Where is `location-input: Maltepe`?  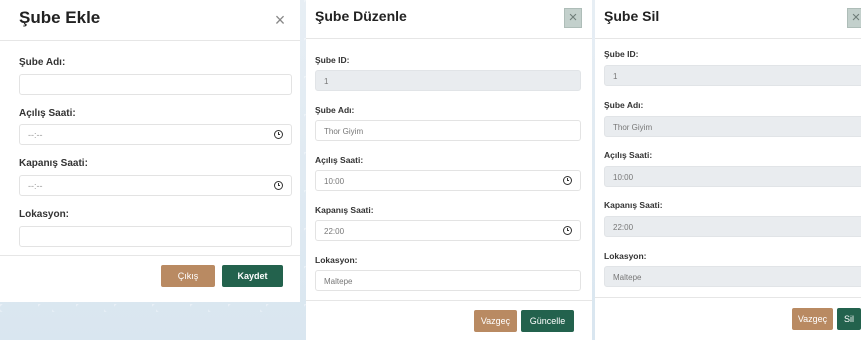 location-input: Maltepe is located at coordinates (448, 280).